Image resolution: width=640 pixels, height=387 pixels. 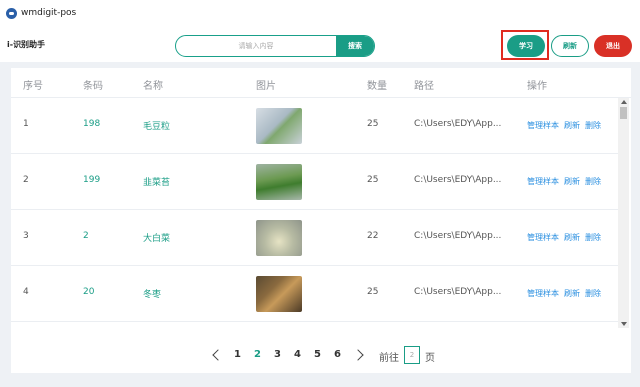 I want to click on search-box: 搜索, so click(x=275, y=46).